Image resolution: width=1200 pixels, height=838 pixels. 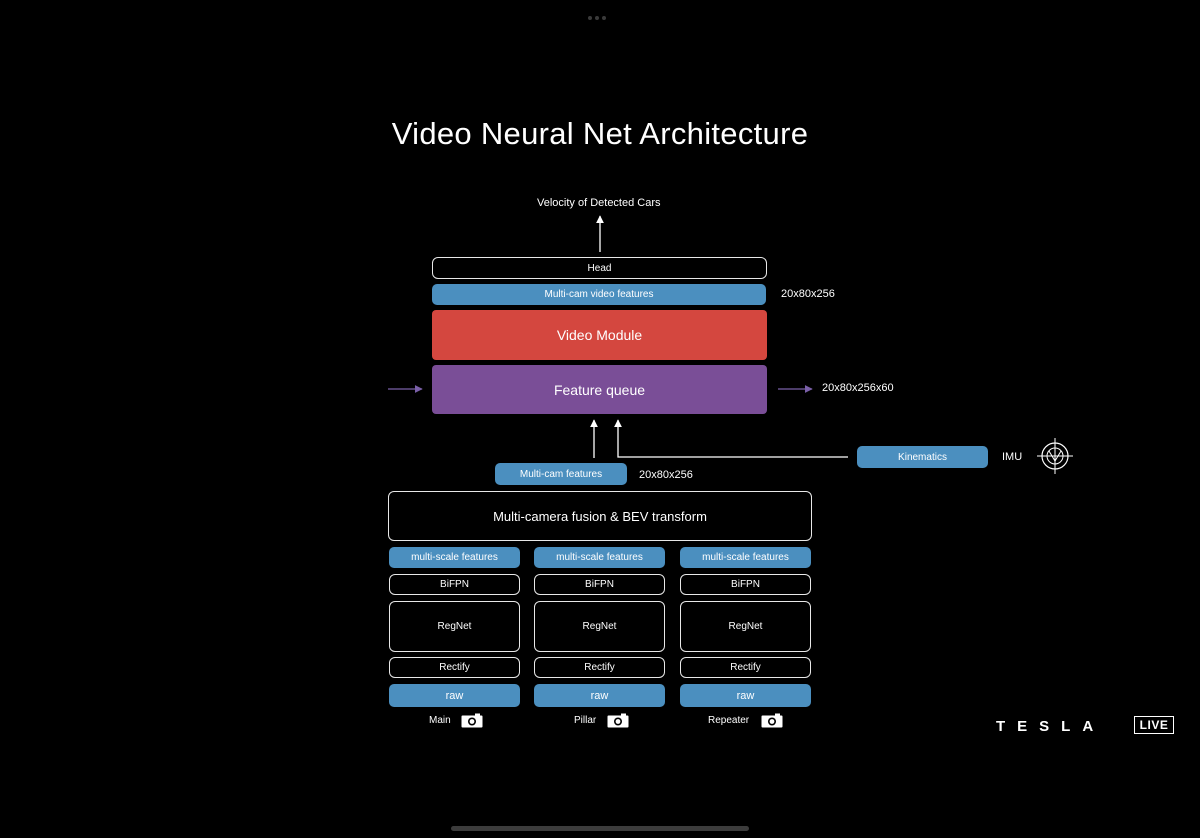 What do you see at coordinates (1055, 456) in the screenshot?
I see `gyroscope-icon` at bounding box center [1055, 456].